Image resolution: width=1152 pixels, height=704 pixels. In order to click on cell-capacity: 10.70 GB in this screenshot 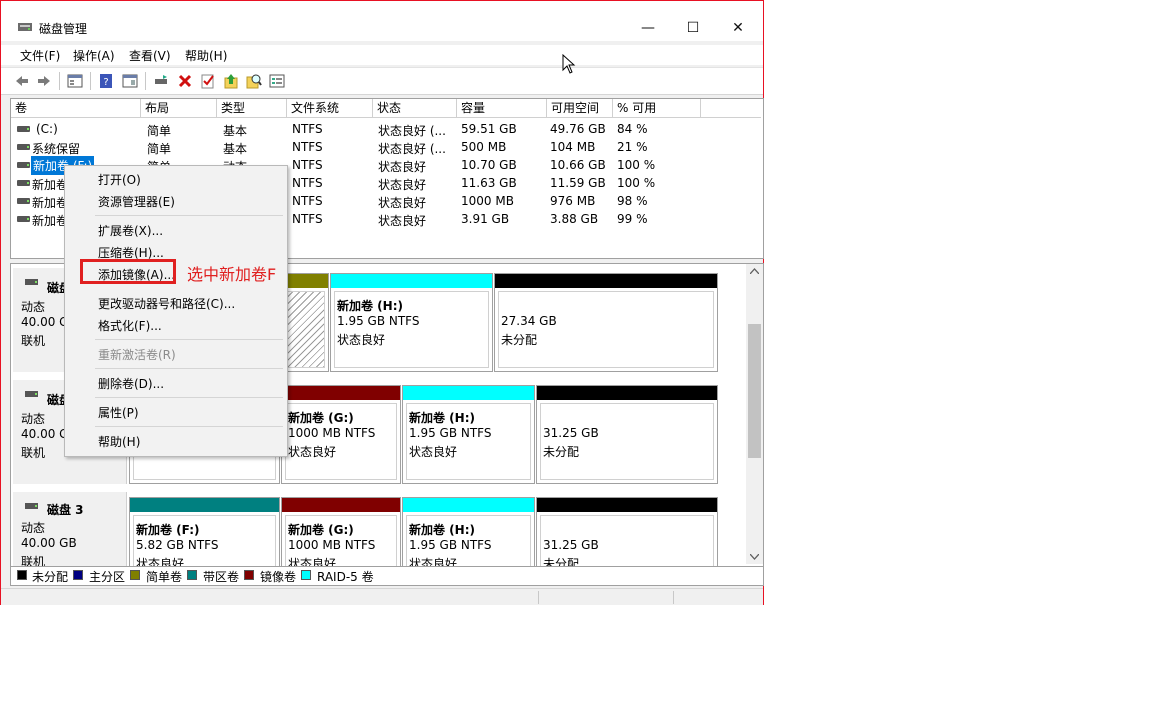, I will do `click(489, 165)`.